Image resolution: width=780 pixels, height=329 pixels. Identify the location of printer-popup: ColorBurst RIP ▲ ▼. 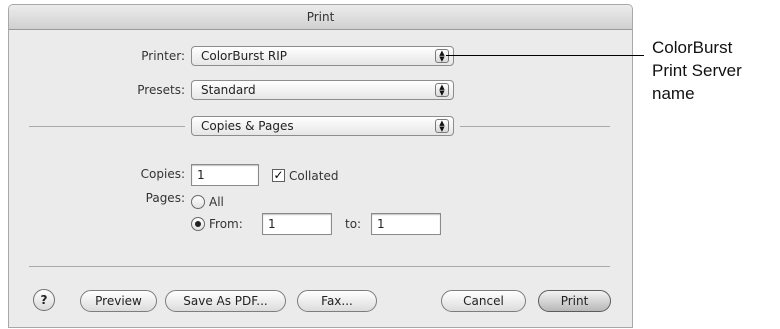
(322, 56).